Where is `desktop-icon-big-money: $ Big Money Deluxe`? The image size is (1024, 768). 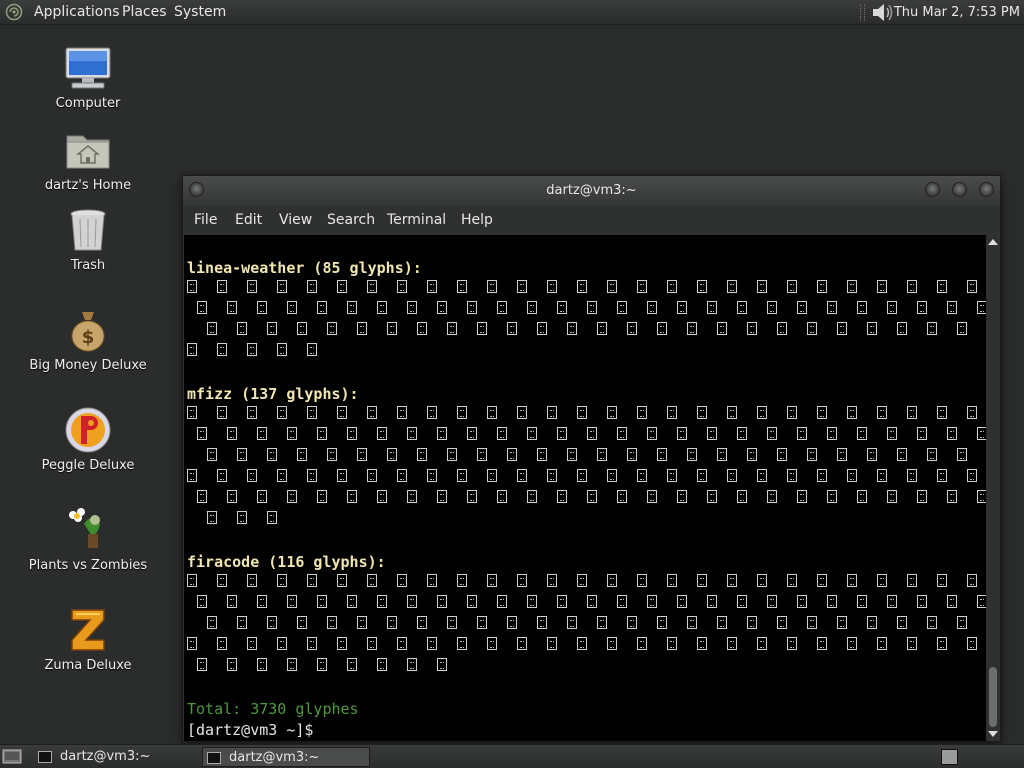 desktop-icon-big-money: $ Big Money Deluxe is located at coordinates (88, 343).